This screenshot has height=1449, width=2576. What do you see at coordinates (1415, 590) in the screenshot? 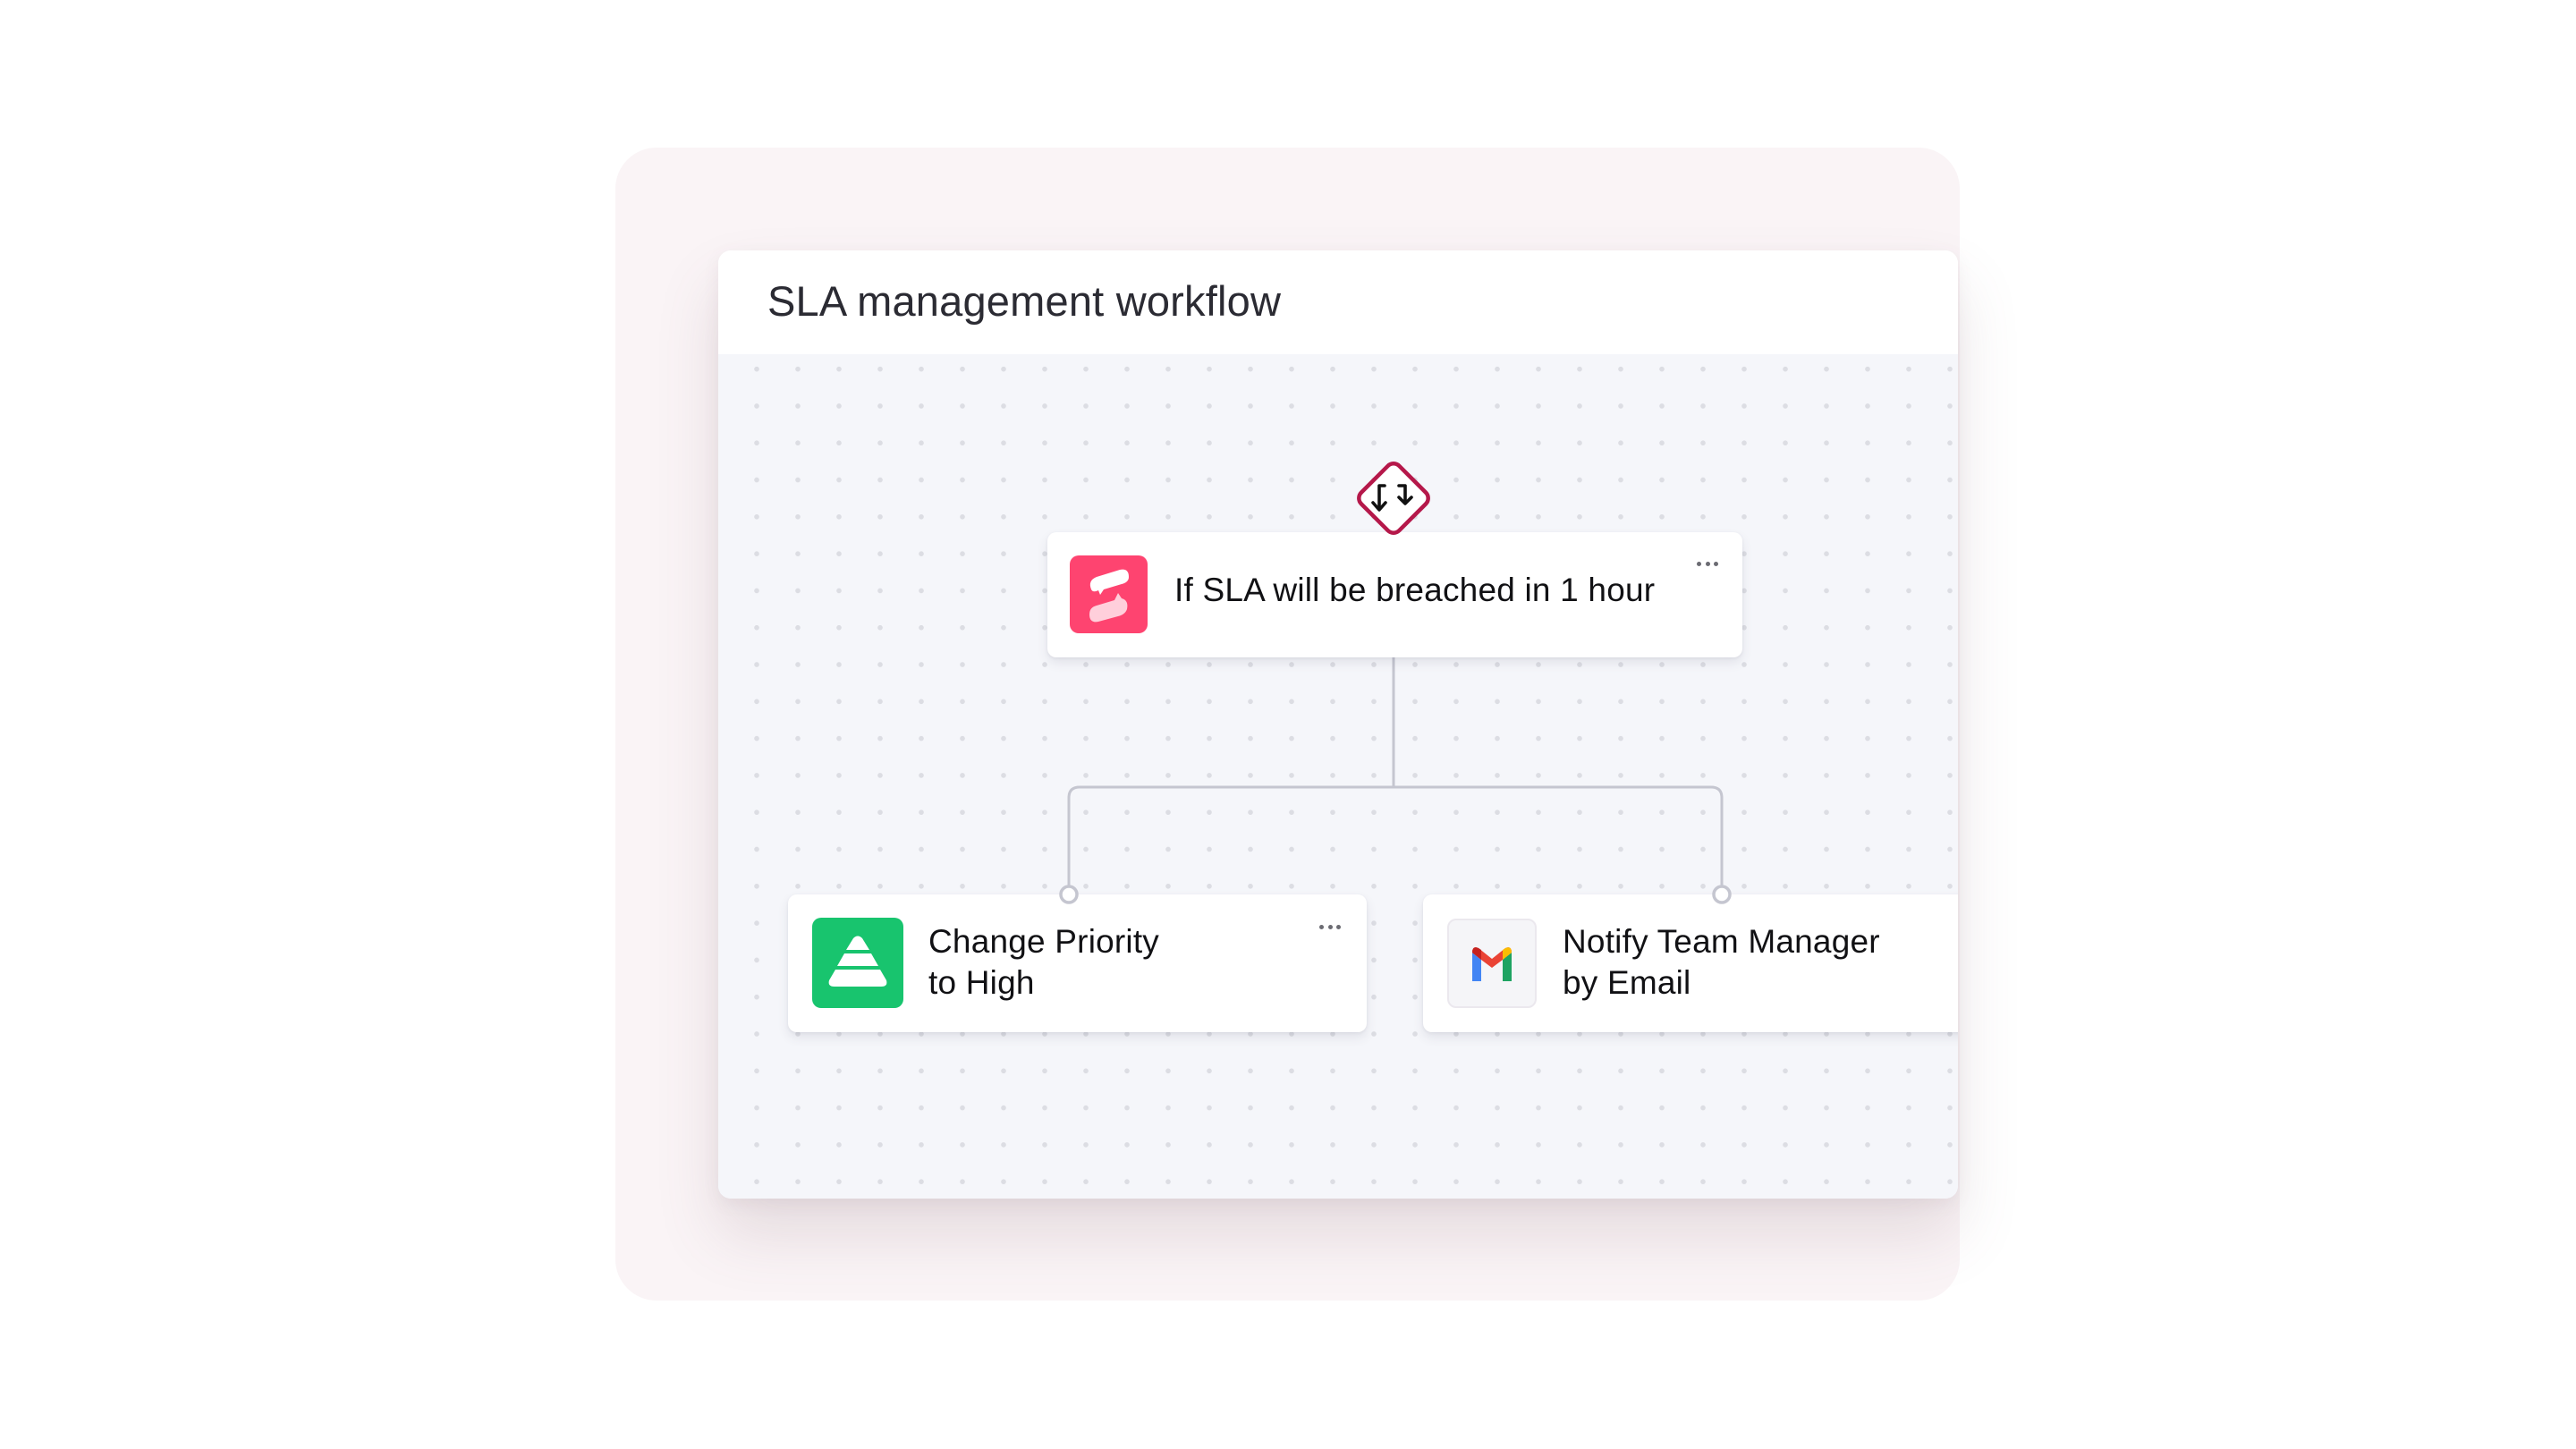
I see `trigger-label: If SLA will be breached in 1 hour` at bounding box center [1415, 590].